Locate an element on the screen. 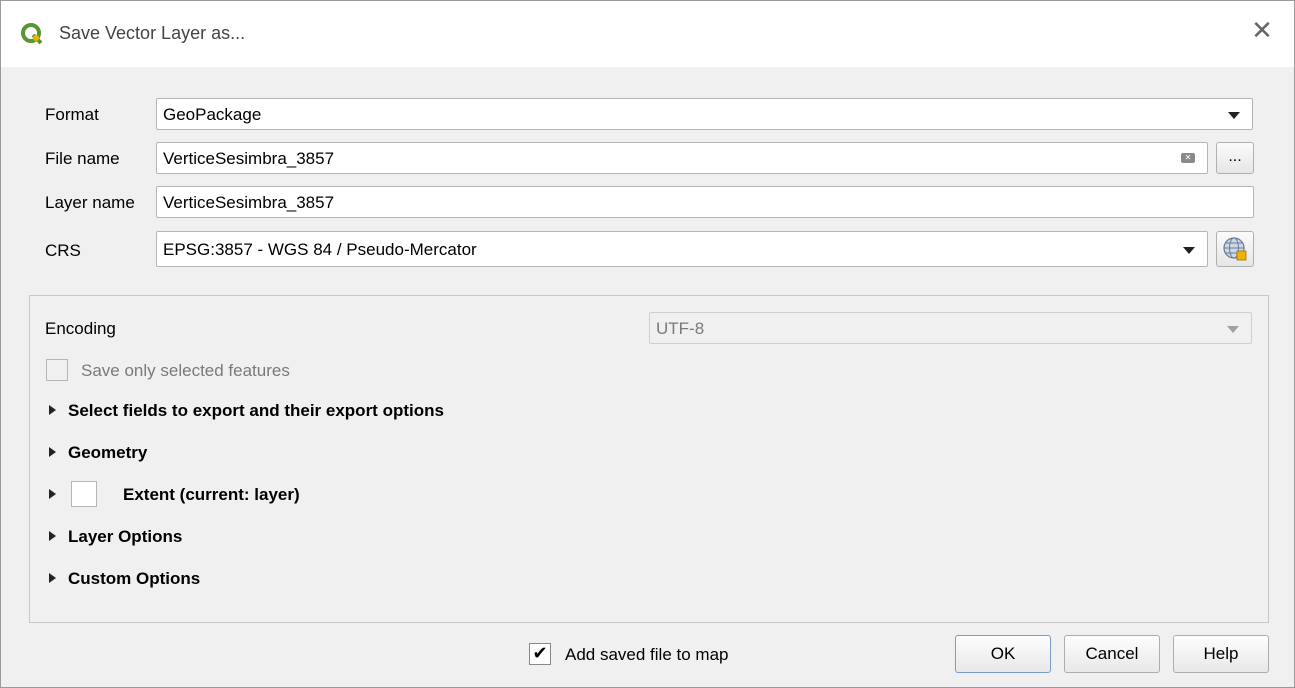  globe-icon is located at coordinates (1235, 249).